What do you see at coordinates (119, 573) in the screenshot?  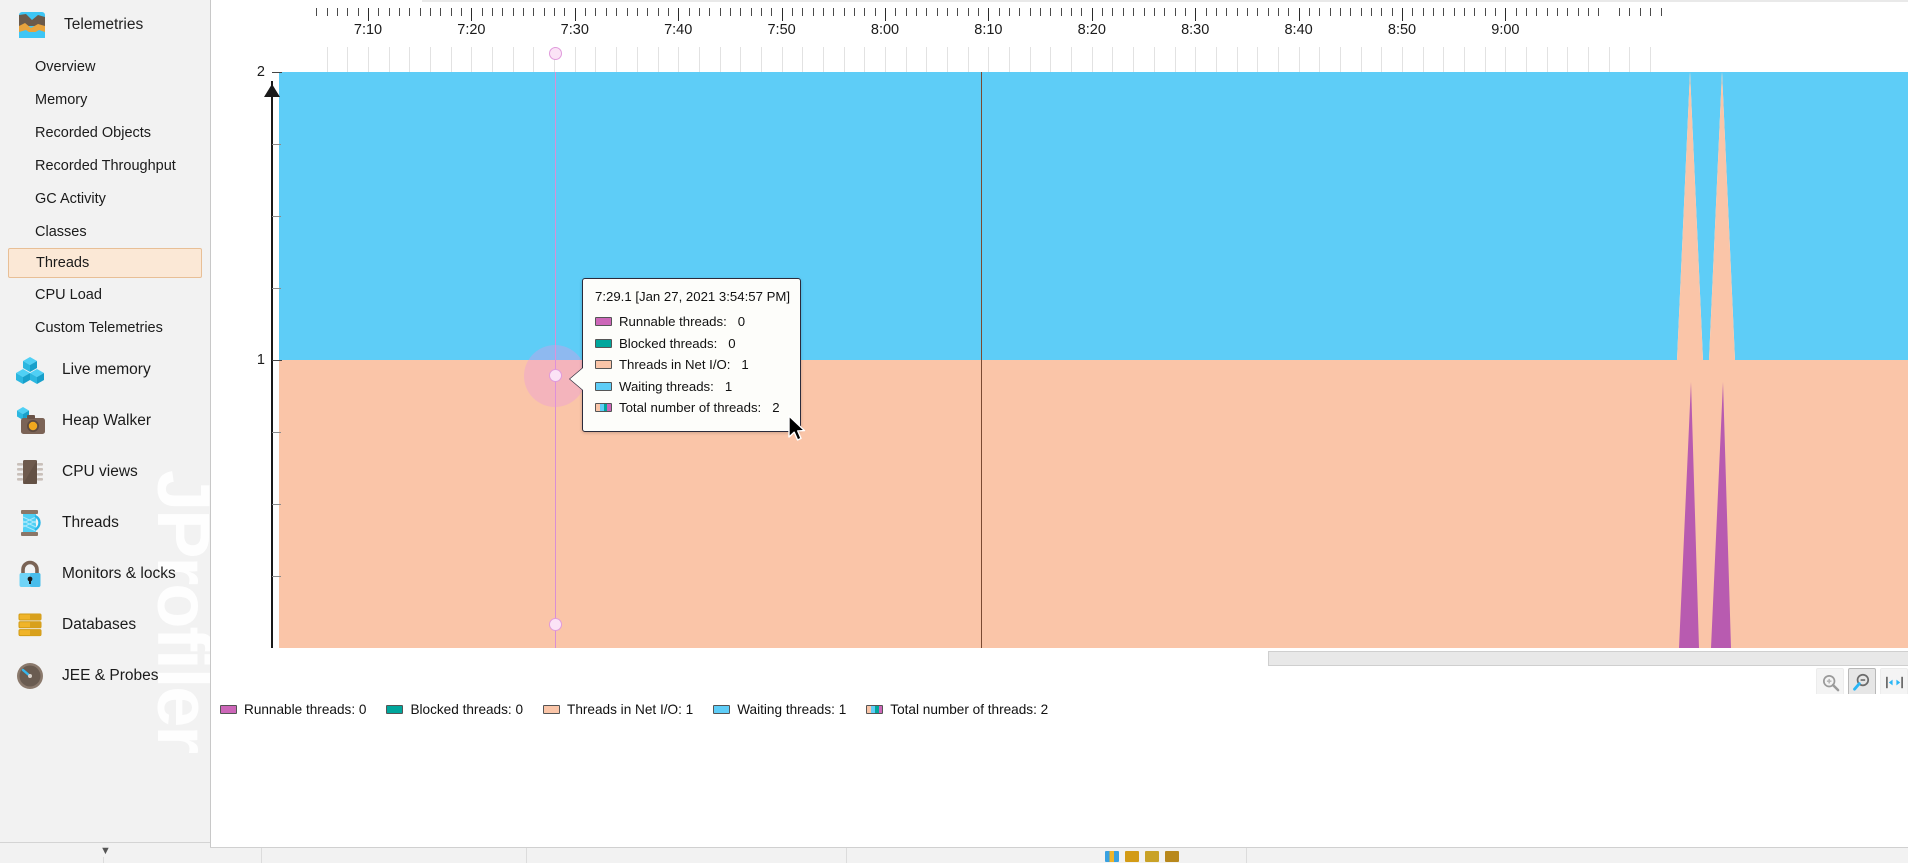 I see `sidebar-item-label: Monitors & locks` at bounding box center [119, 573].